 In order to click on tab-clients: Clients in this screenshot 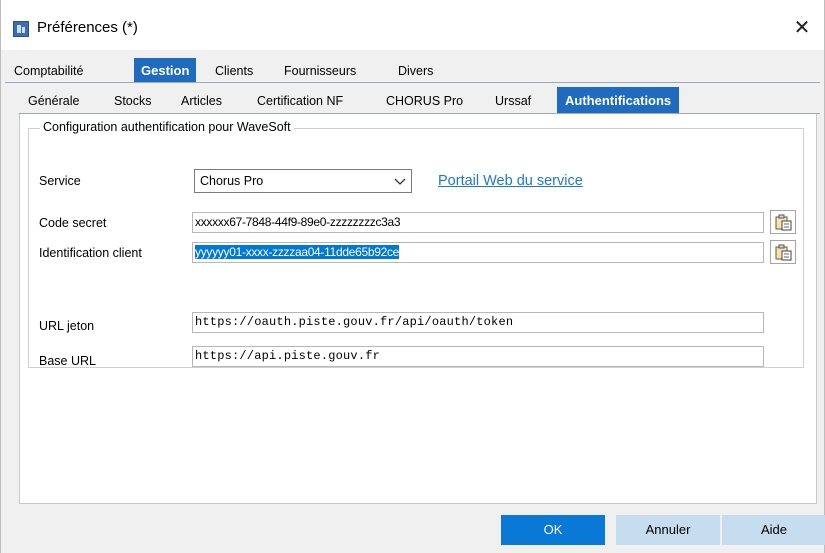, I will do `click(234, 70)`.